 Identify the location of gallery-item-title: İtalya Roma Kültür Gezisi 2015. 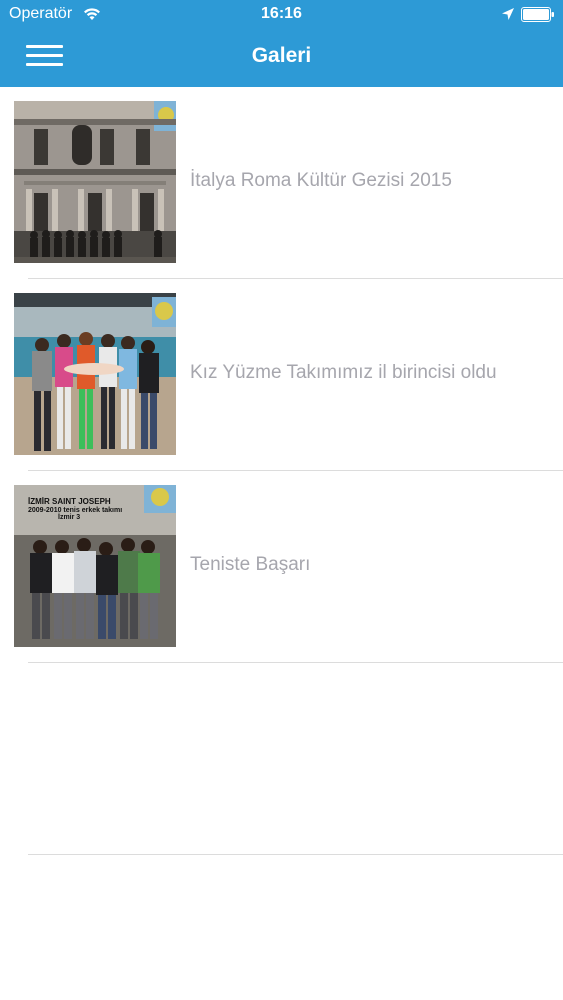
(321, 180).